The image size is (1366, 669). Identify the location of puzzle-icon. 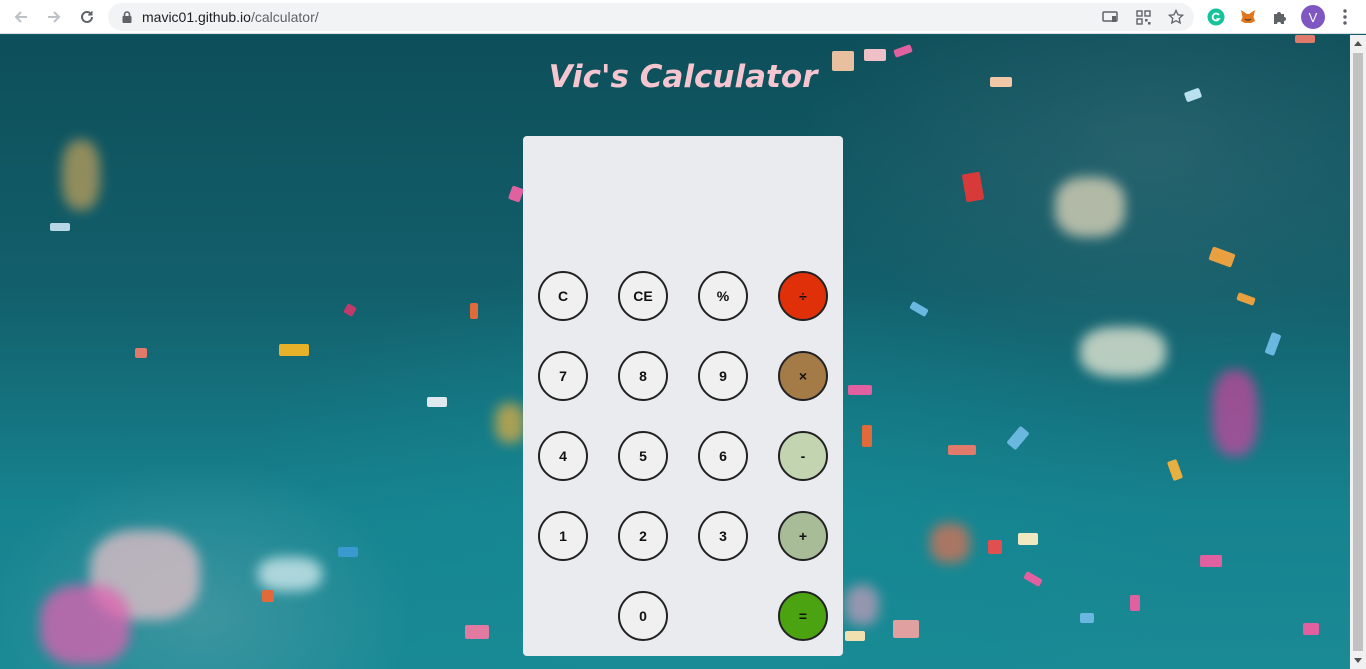
(1280, 18).